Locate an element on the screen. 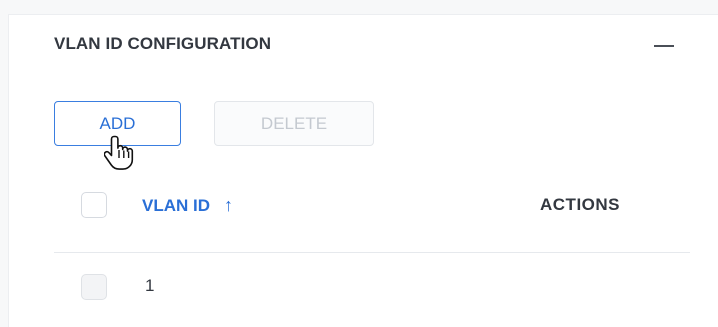  column-header-vlan-id: VLAN ID ↑ is located at coordinates (187, 205).